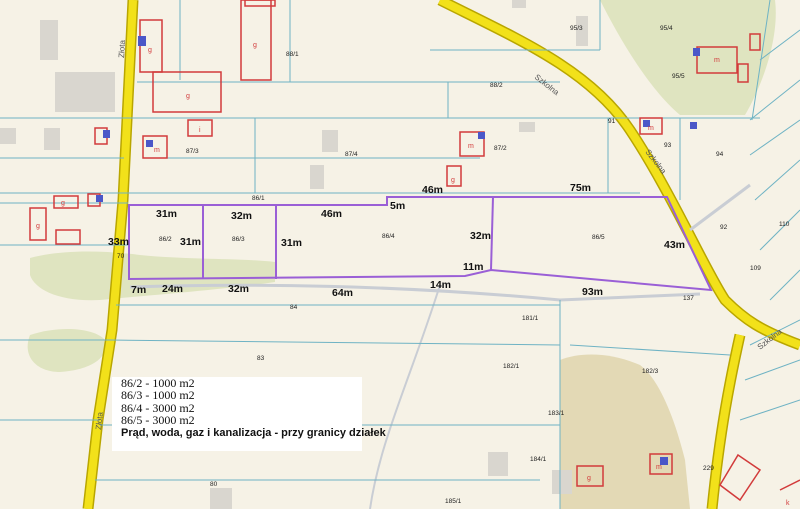 The width and height of the screenshot is (800, 509). I want to click on parcel-number: 185/1, so click(453, 501).